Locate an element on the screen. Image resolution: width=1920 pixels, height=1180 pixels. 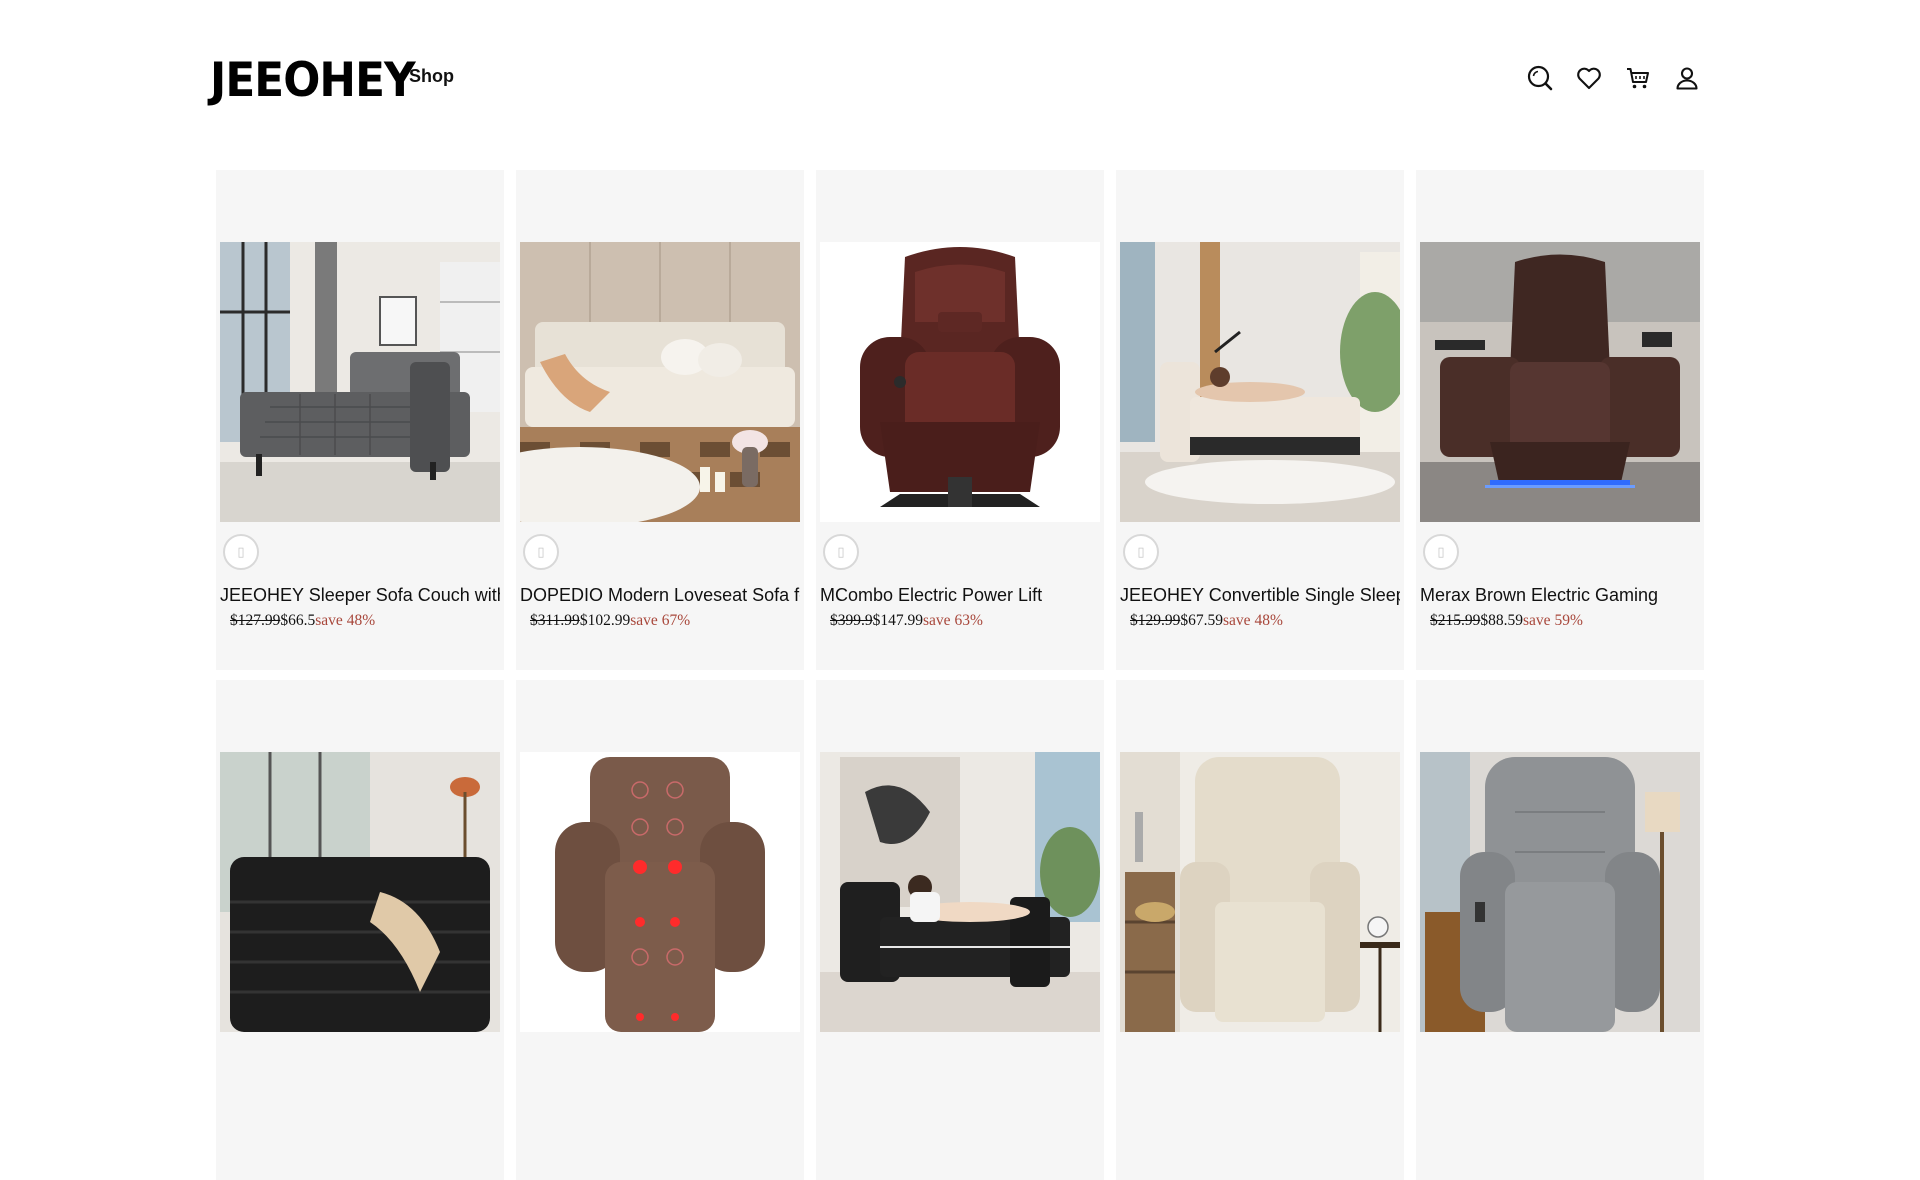
heart-icon is located at coordinates (1589, 78).